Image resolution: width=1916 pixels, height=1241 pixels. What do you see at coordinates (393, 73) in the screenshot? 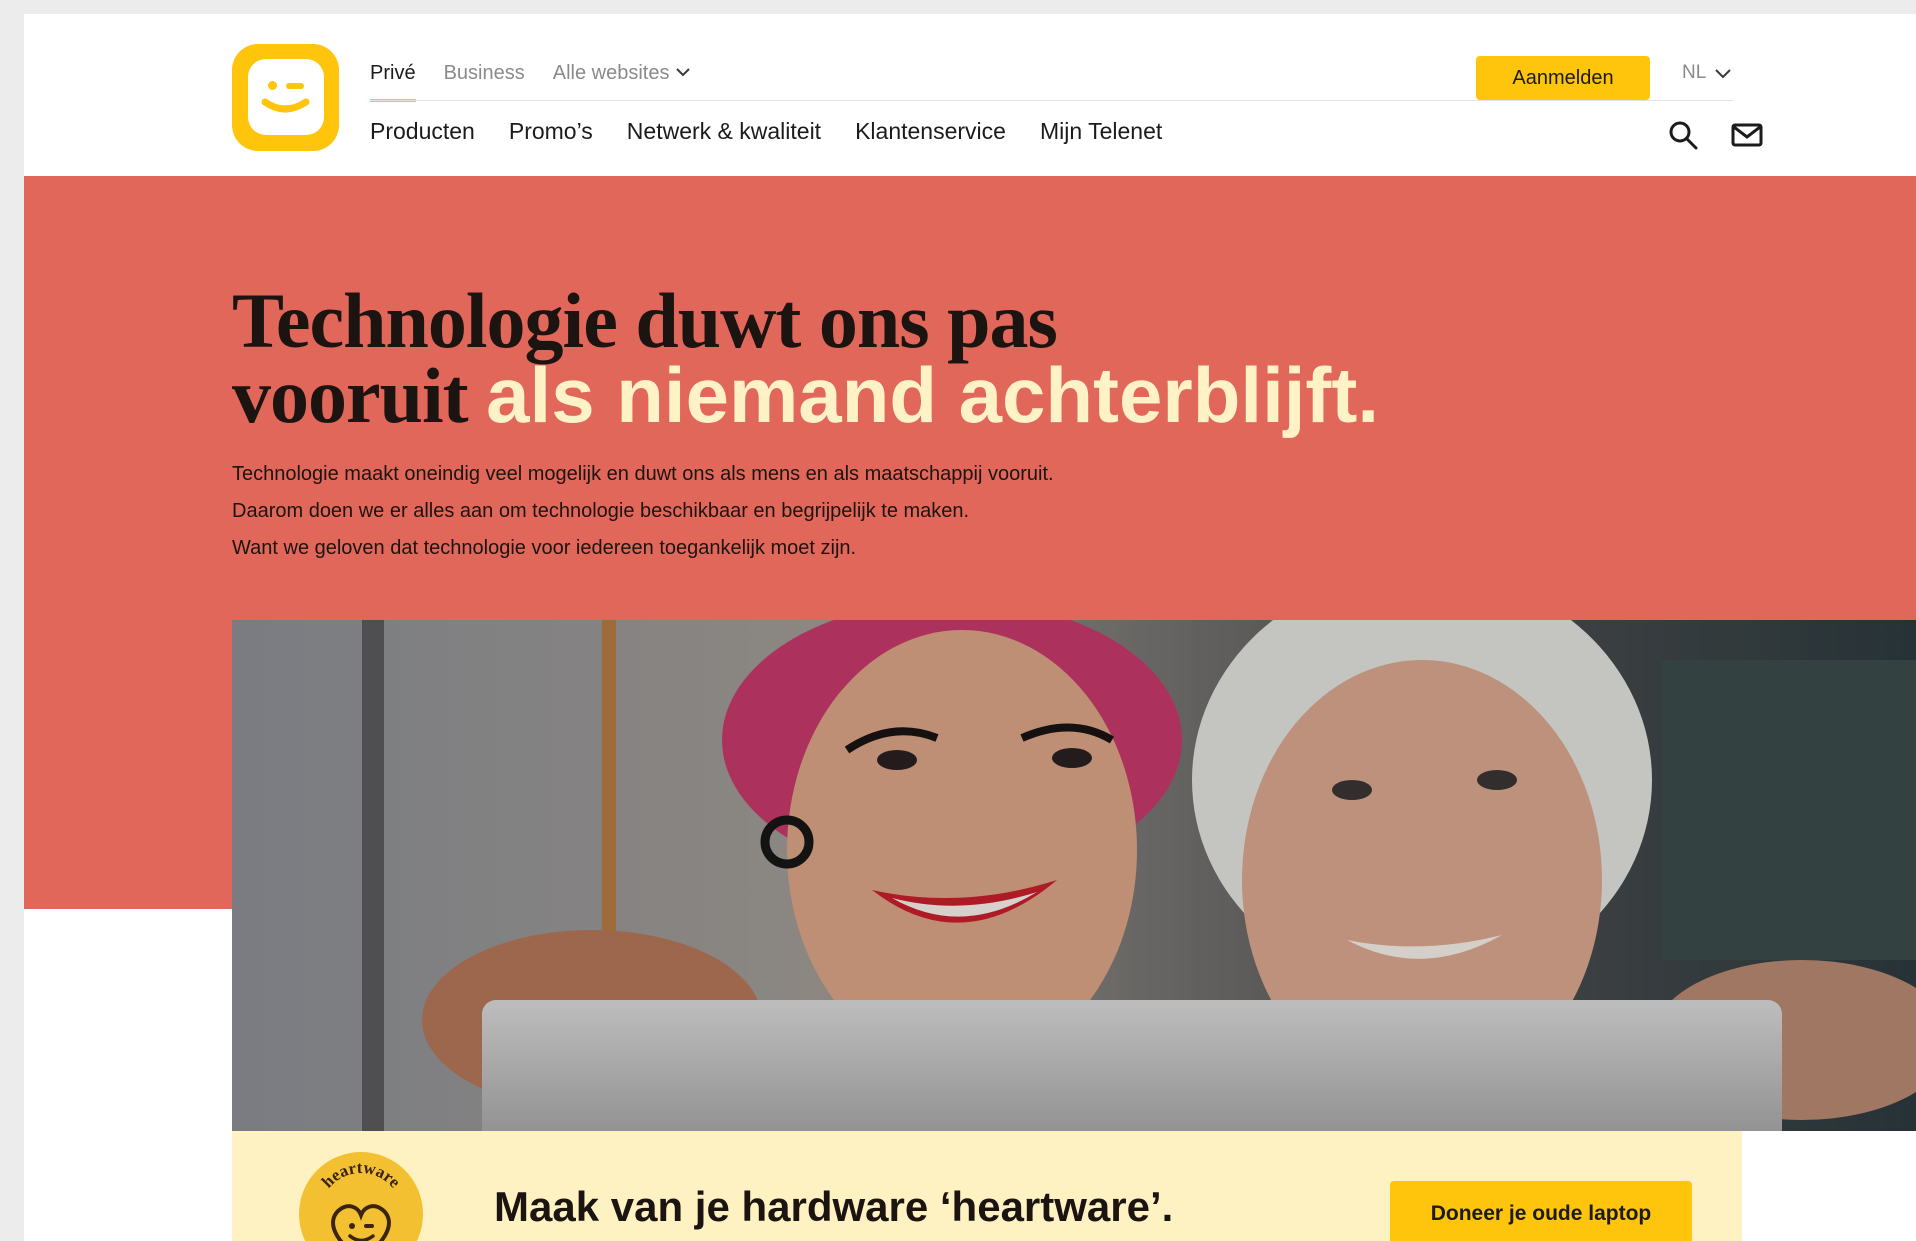
I see `top-nav-prive: Privé` at bounding box center [393, 73].